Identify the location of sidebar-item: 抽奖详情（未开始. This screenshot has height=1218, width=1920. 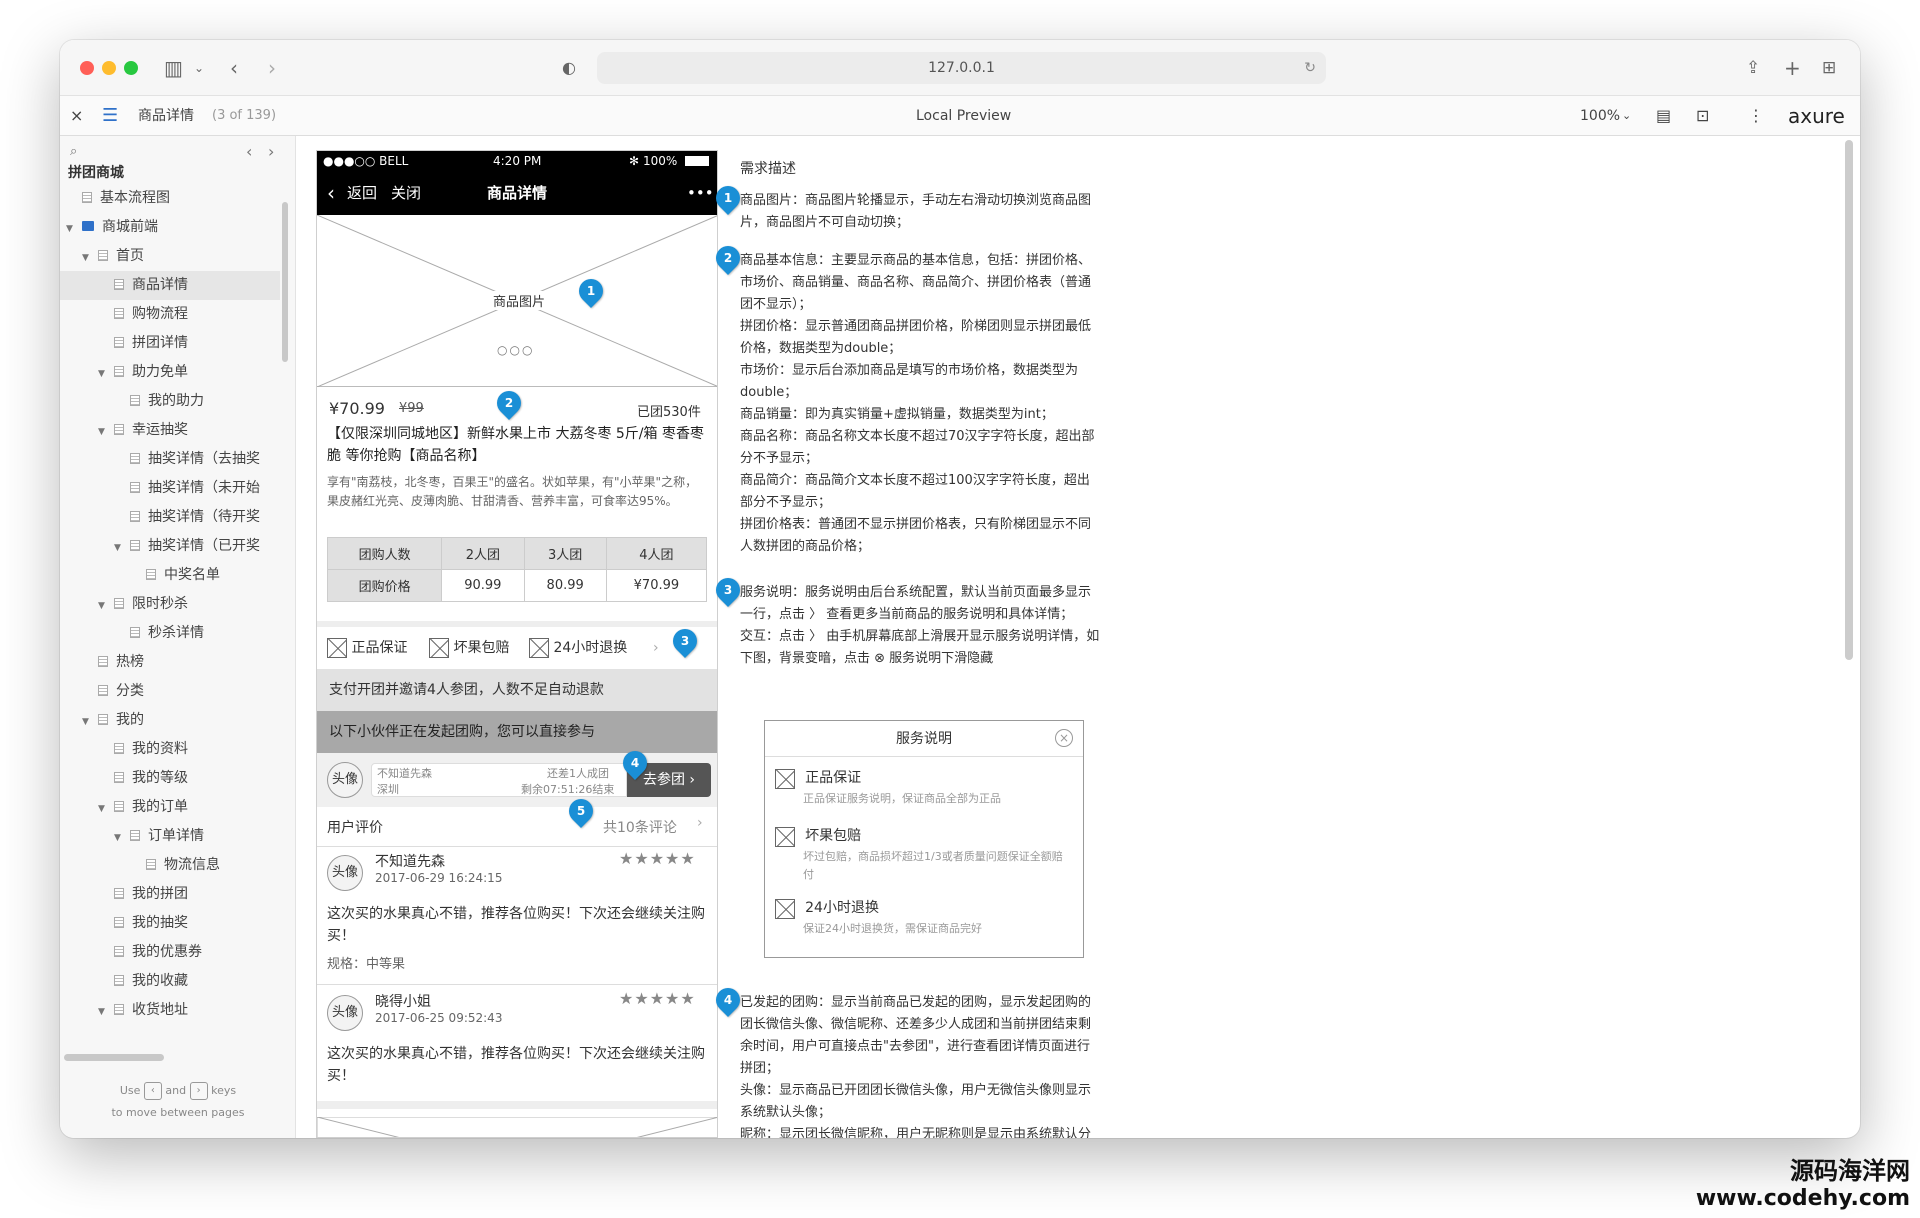
(170, 488).